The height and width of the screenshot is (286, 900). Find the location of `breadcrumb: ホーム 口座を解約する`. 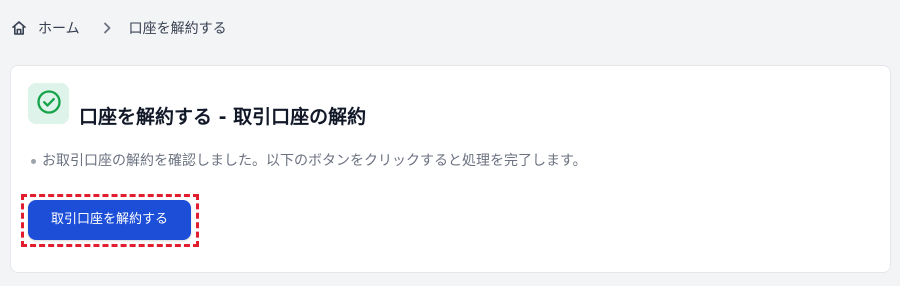

breadcrumb: ホーム 口座を解約する is located at coordinates (118, 28).